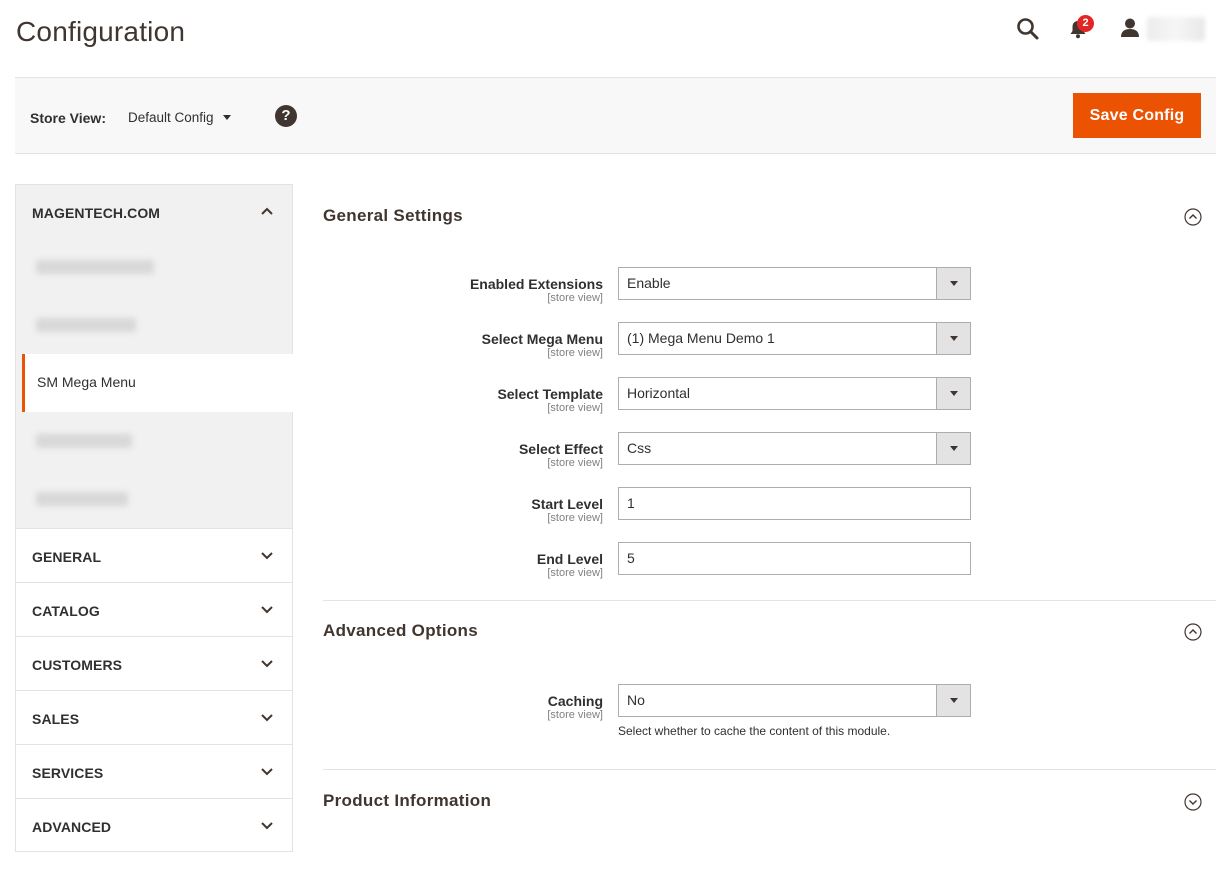 The height and width of the screenshot is (885, 1227). Describe the element at coordinates (615, 115) in the screenshot. I see `store-view-bar: Store View: Default Config ? Save Config` at that location.